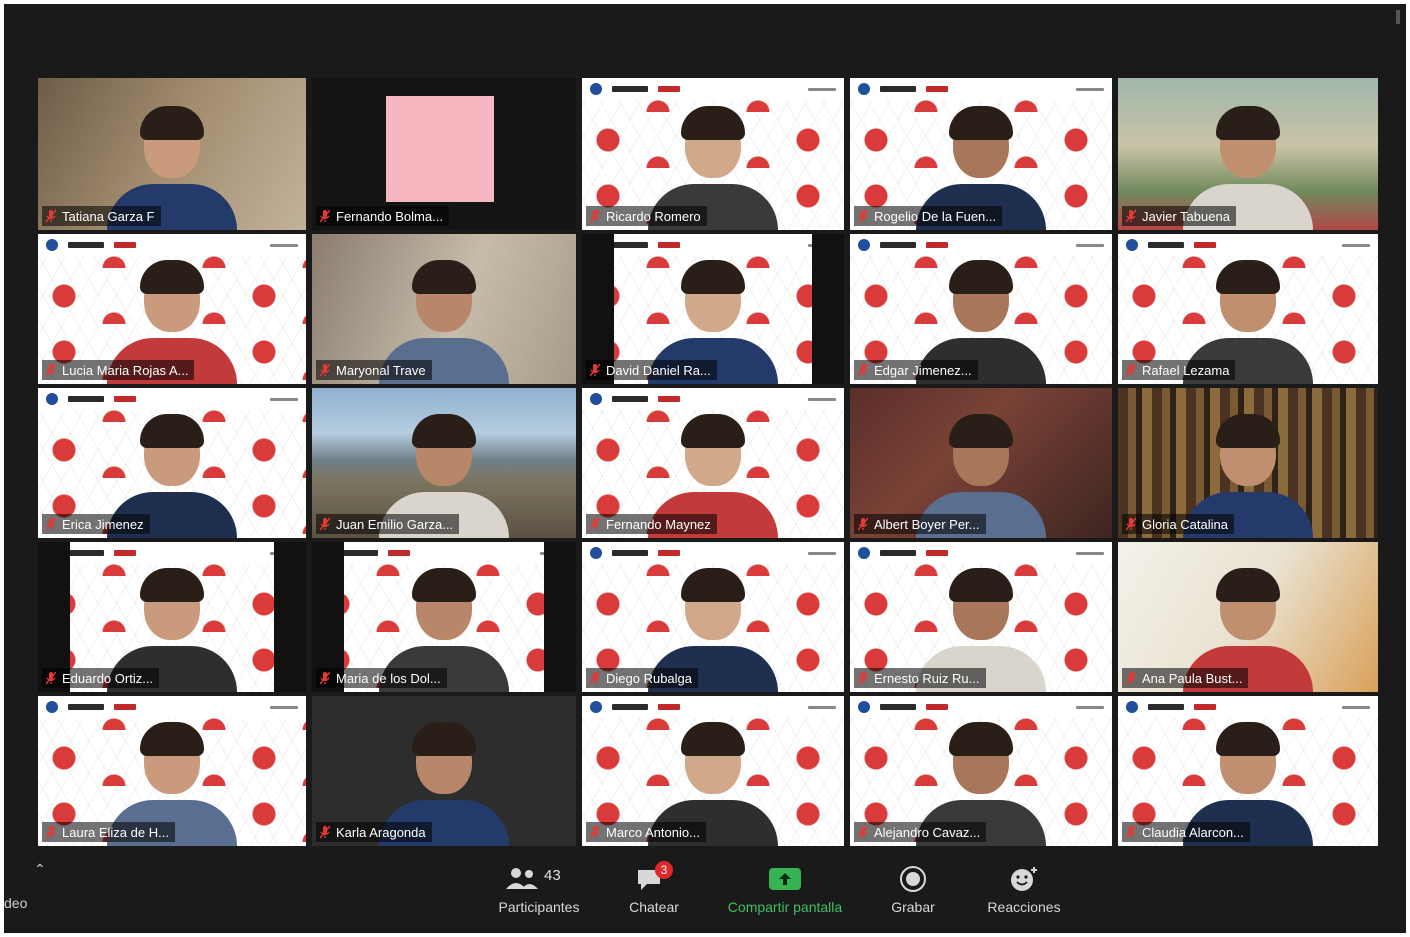 The image size is (1410, 937). What do you see at coordinates (444, 771) in the screenshot?
I see `participant-tile: Karla Aragonda` at bounding box center [444, 771].